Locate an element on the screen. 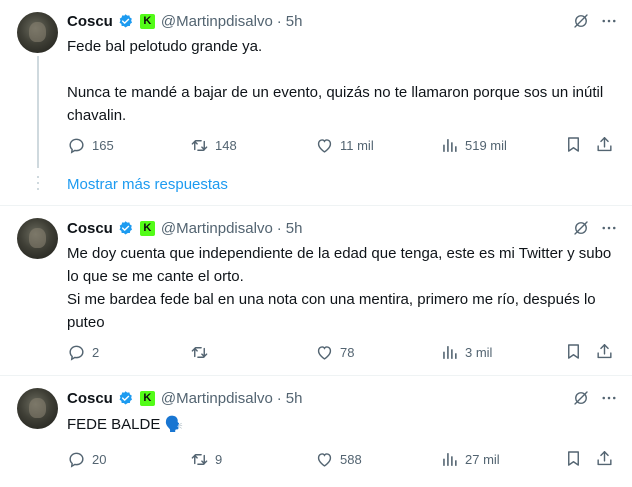 The image size is (632, 487). retweet-count: 148 is located at coordinates (226, 145).